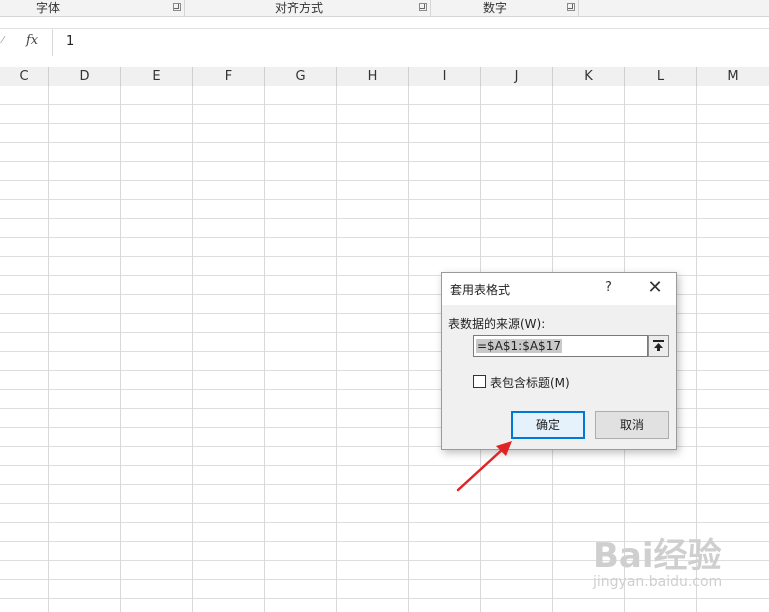  Describe the element at coordinates (517, 76) in the screenshot. I see `column-header: J` at that location.